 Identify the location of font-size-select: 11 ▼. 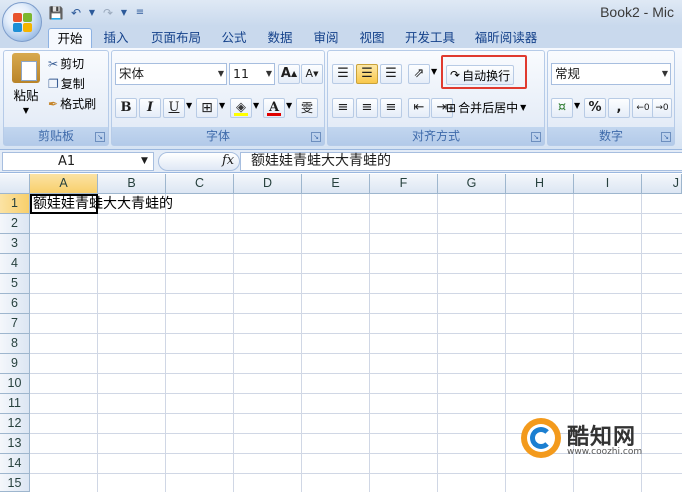
(252, 74).